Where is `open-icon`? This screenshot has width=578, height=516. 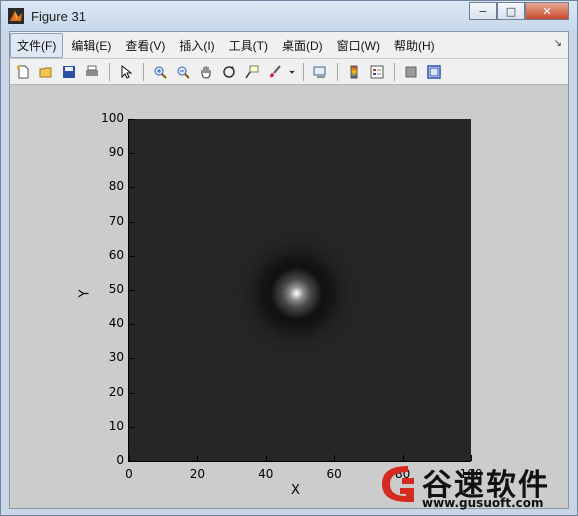
open-icon is located at coordinates (46, 72).